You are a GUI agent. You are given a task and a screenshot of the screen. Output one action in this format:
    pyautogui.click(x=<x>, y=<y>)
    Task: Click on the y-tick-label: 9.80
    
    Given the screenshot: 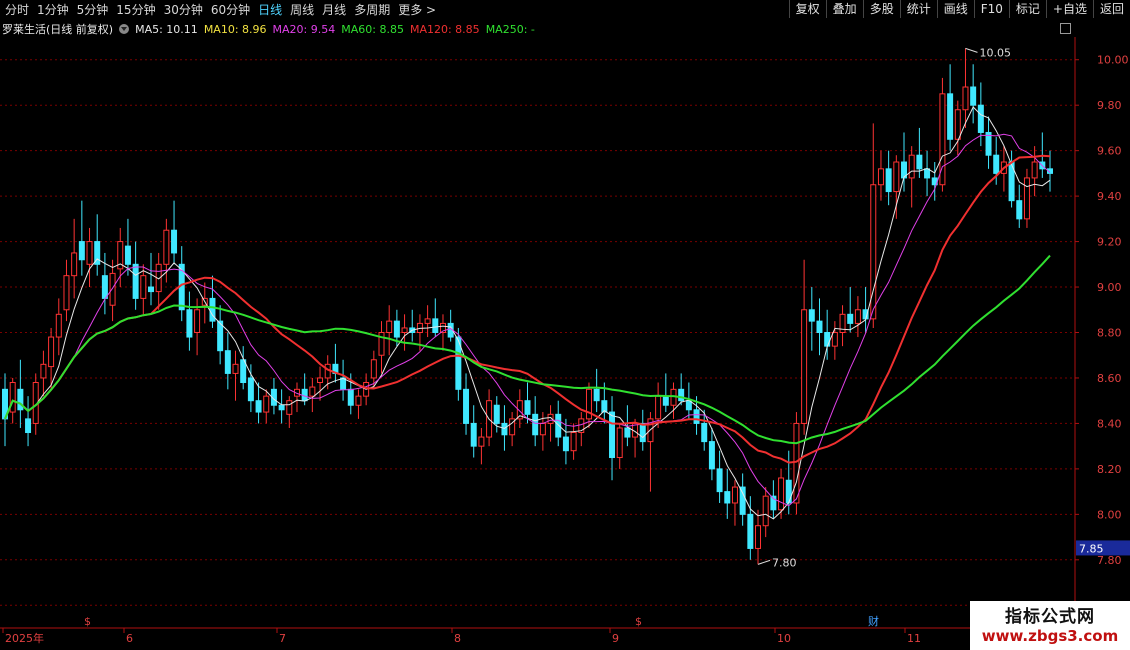 What is the action you would take?
    pyautogui.click(x=1109, y=105)
    